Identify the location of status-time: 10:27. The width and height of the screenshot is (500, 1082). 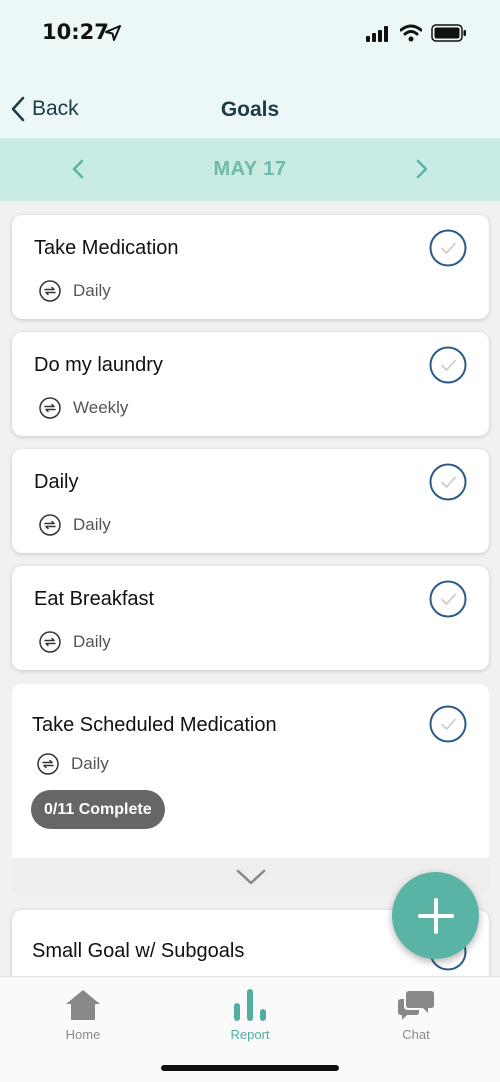
(75, 32).